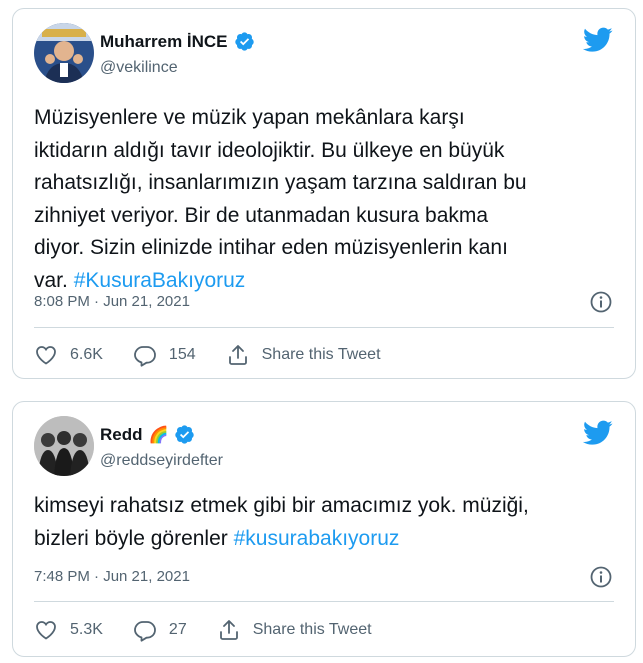  I want to click on hashtag-link: #KusuraBakıyoruz, so click(160, 280).